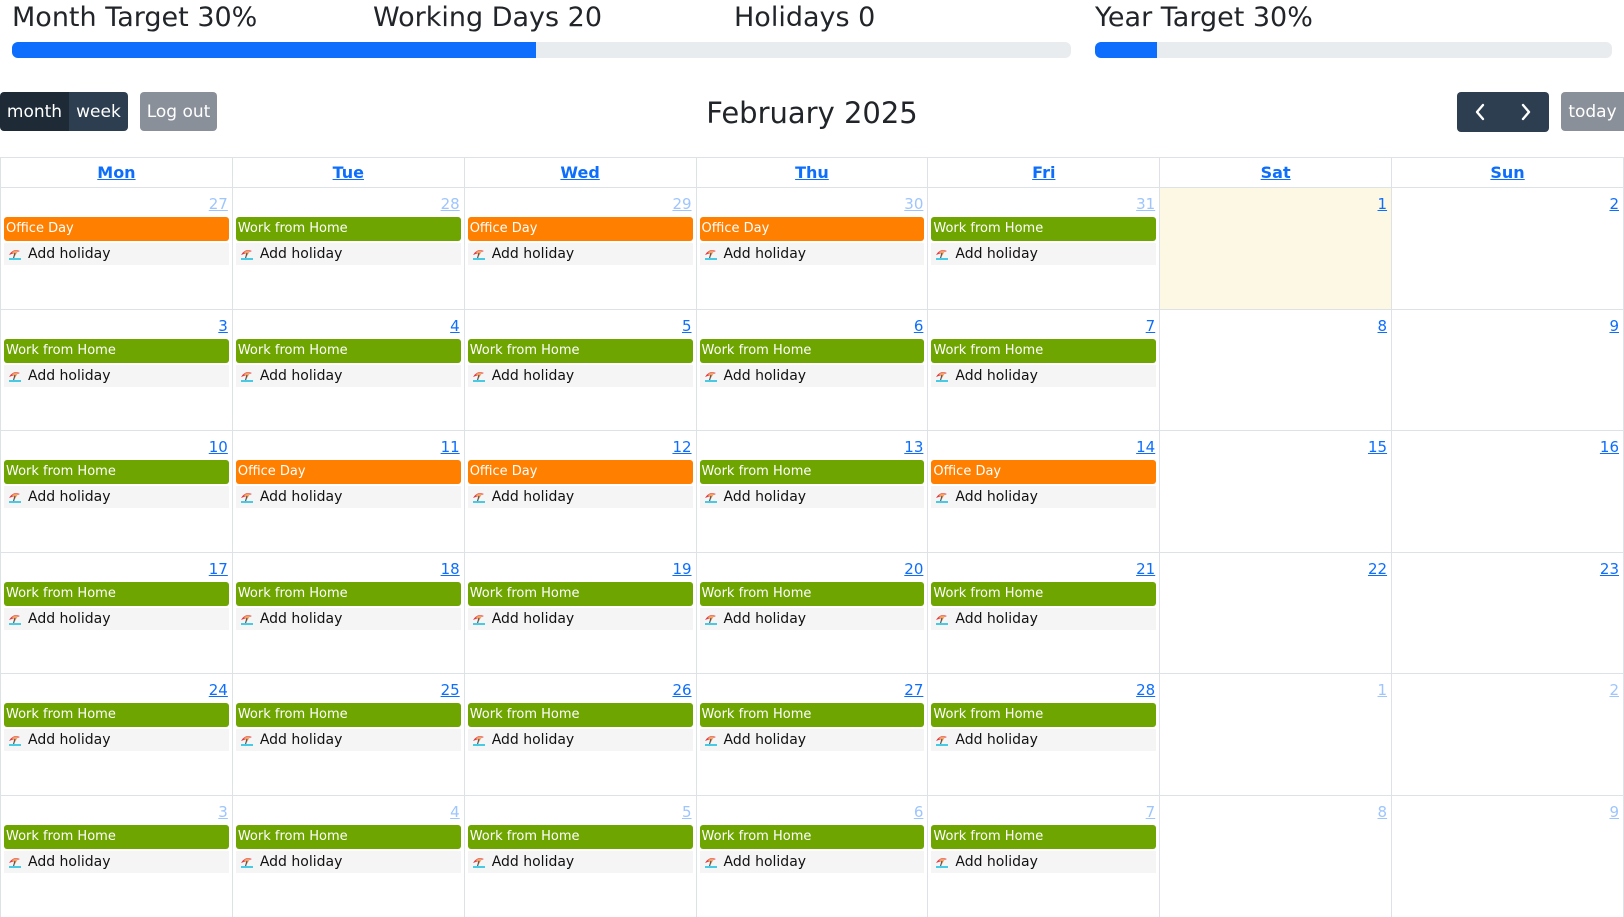 Image resolution: width=1624 pixels, height=917 pixels. What do you see at coordinates (913, 690) in the screenshot?
I see `day-number-link: 27` at bounding box center [913, 690].